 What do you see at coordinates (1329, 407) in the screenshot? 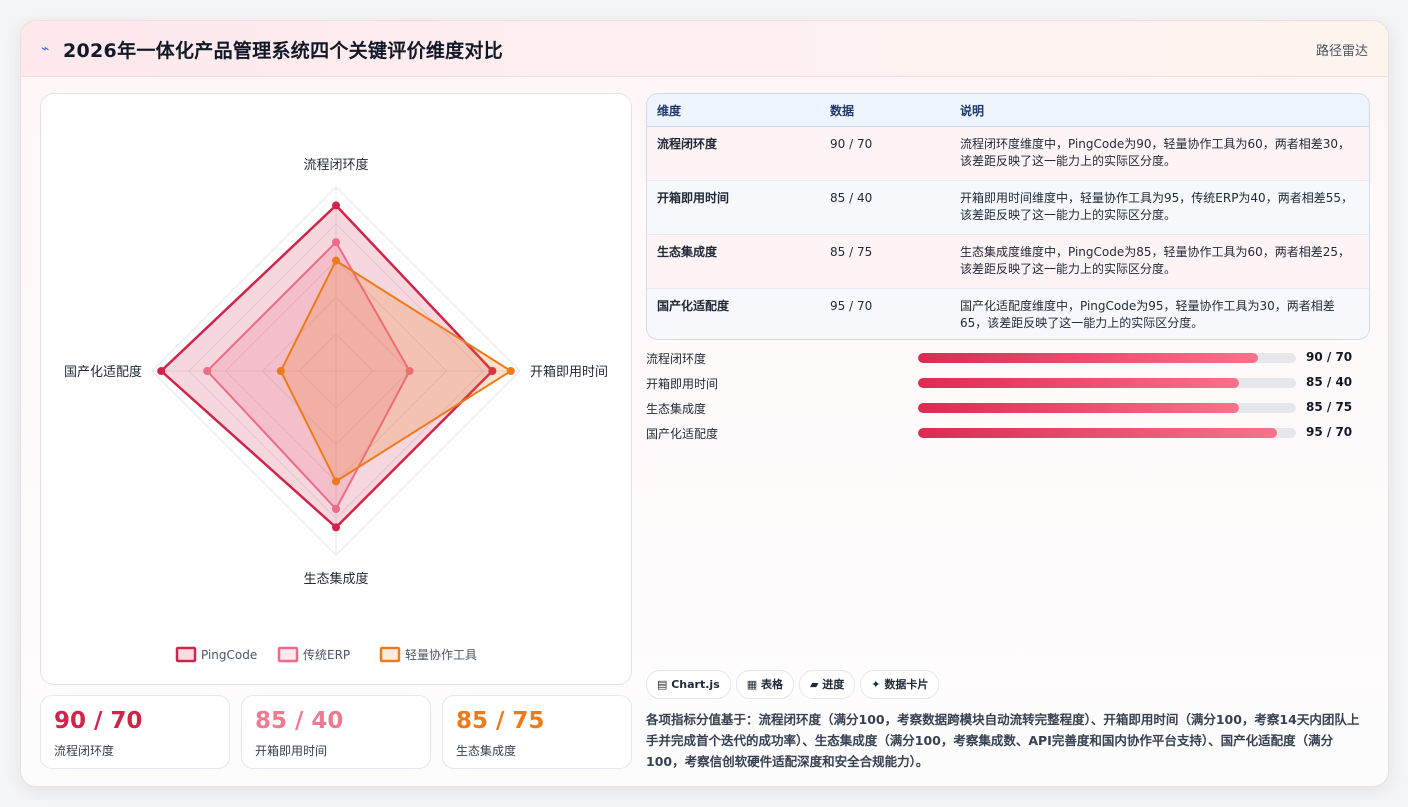
I see `progress-value: 85 / 75` at bounding box center [1329, 407].